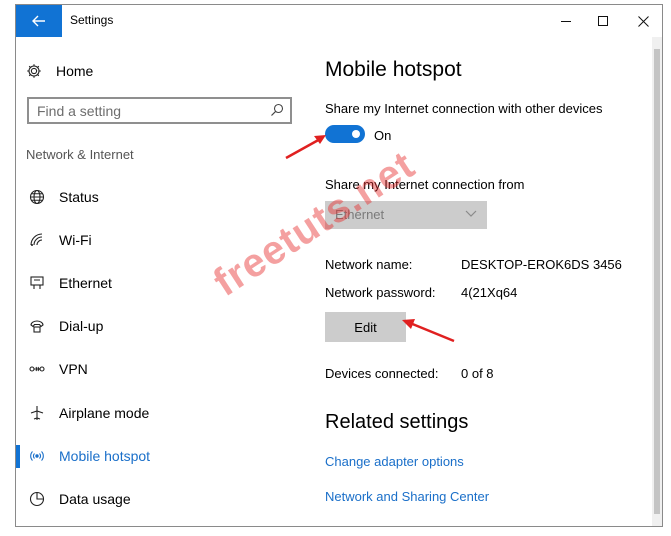 The width and height of the screenshot is (671, 536). Describe the element at coordinates (161, 283) in the screenshot. I see `sidebar-item-ethernet: Ethernet` at that location.